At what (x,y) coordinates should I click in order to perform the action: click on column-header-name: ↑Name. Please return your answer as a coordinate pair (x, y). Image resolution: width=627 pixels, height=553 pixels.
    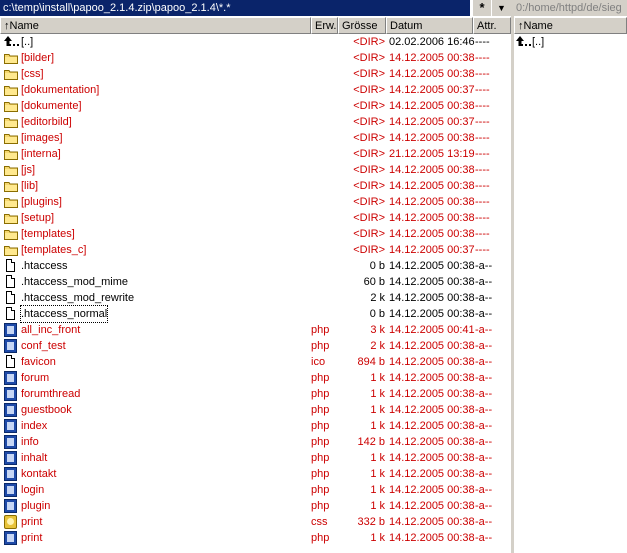
    Looking at the image, I should click on (155, 25).